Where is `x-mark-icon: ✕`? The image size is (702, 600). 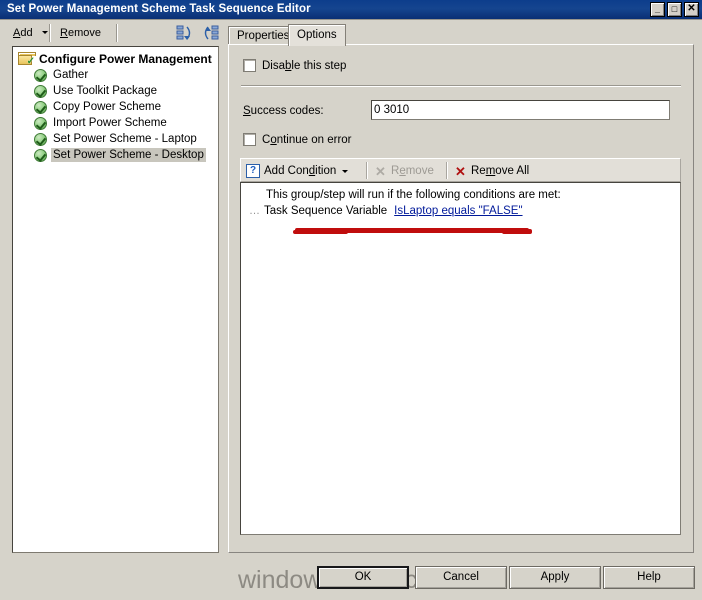 x-mark-icon: ✕ is located at coordinates (380, 171).